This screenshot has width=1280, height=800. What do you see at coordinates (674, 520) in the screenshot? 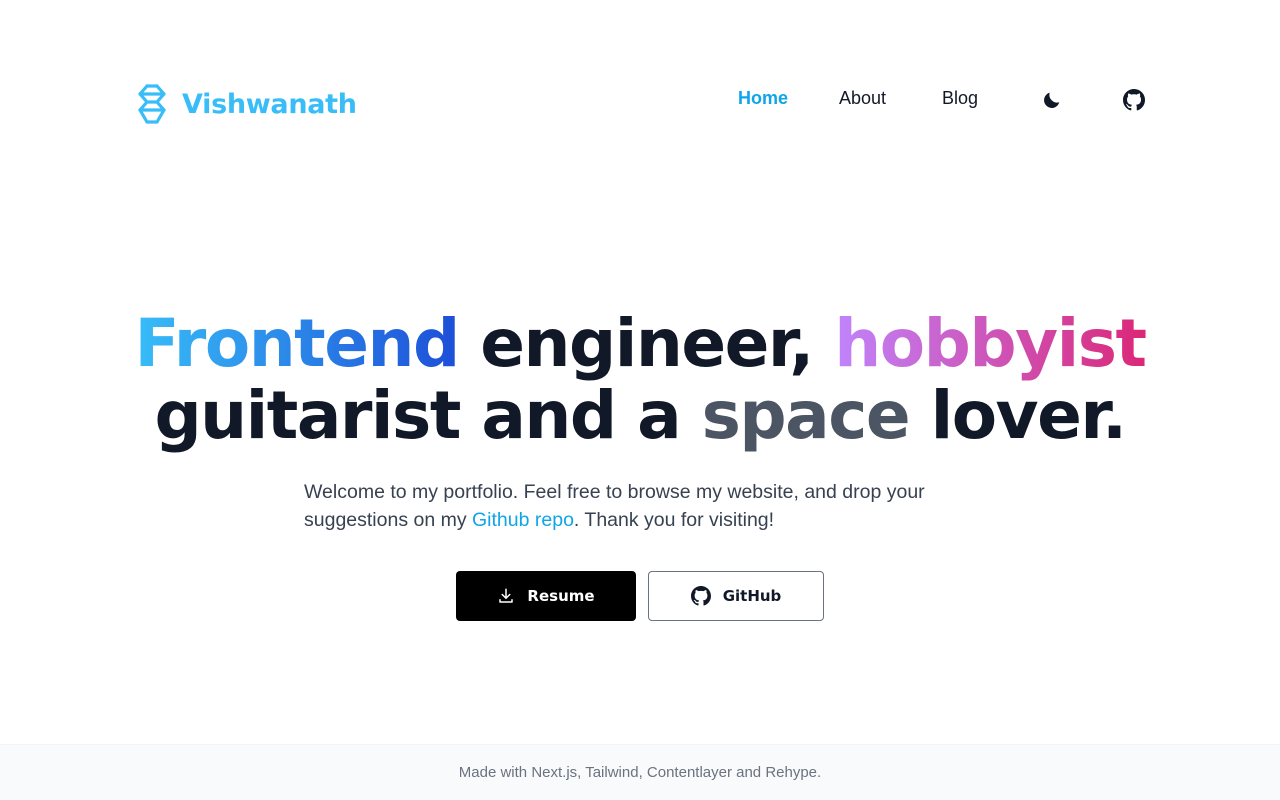
I see `intro-text-end: . Thank you for visiting!` at bounding box center [674, 520].